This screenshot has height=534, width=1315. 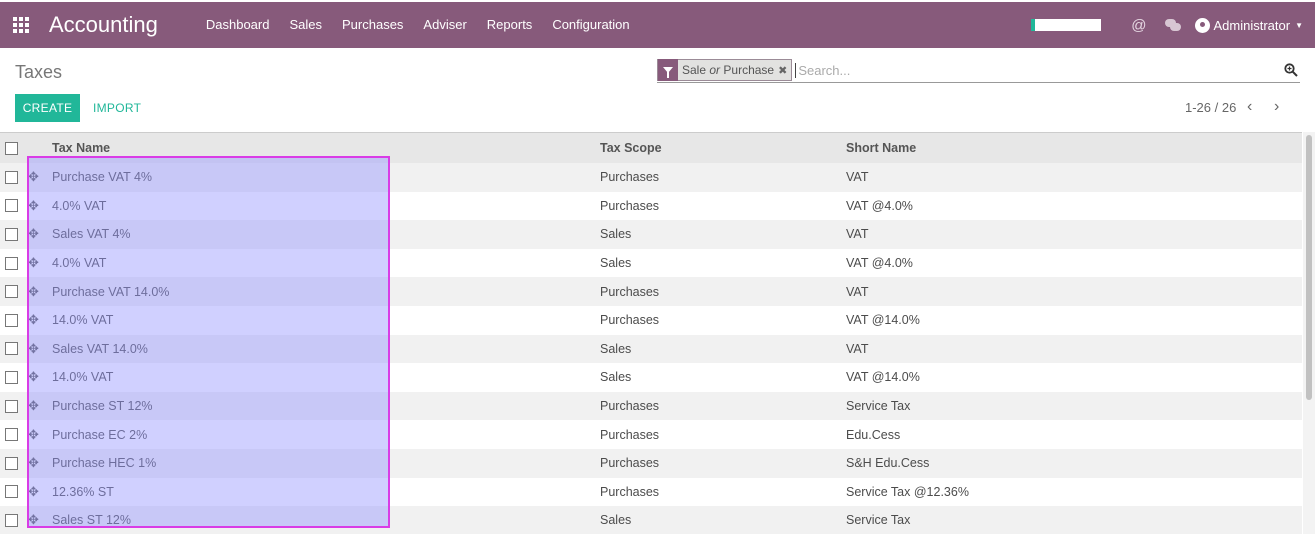 What do you see at coordinates (100, 434) in the screenshot?
I see `tax-name-cell: Purchase EC 2%` at bounding box center [100, 434].